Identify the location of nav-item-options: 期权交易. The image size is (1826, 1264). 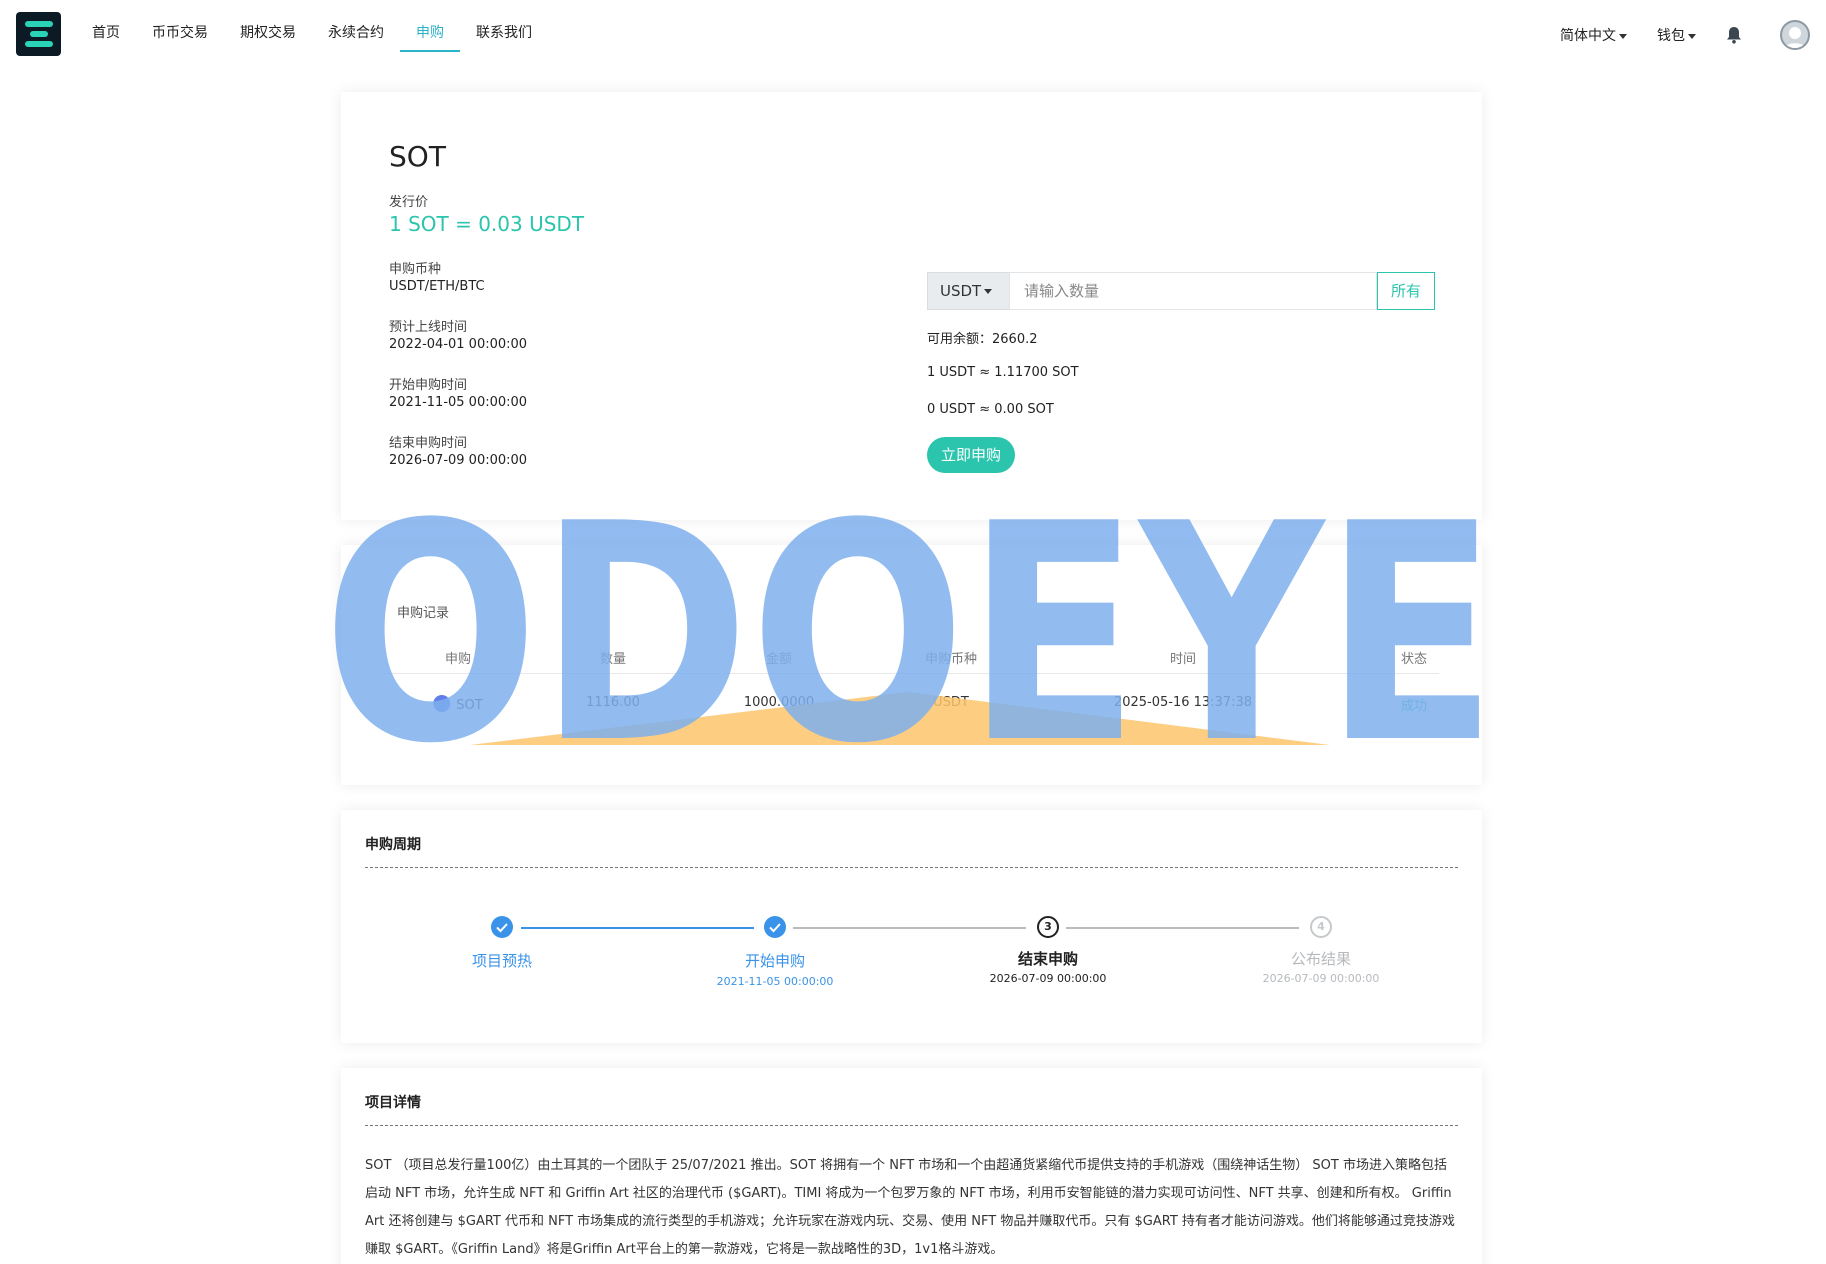
(268, 26).